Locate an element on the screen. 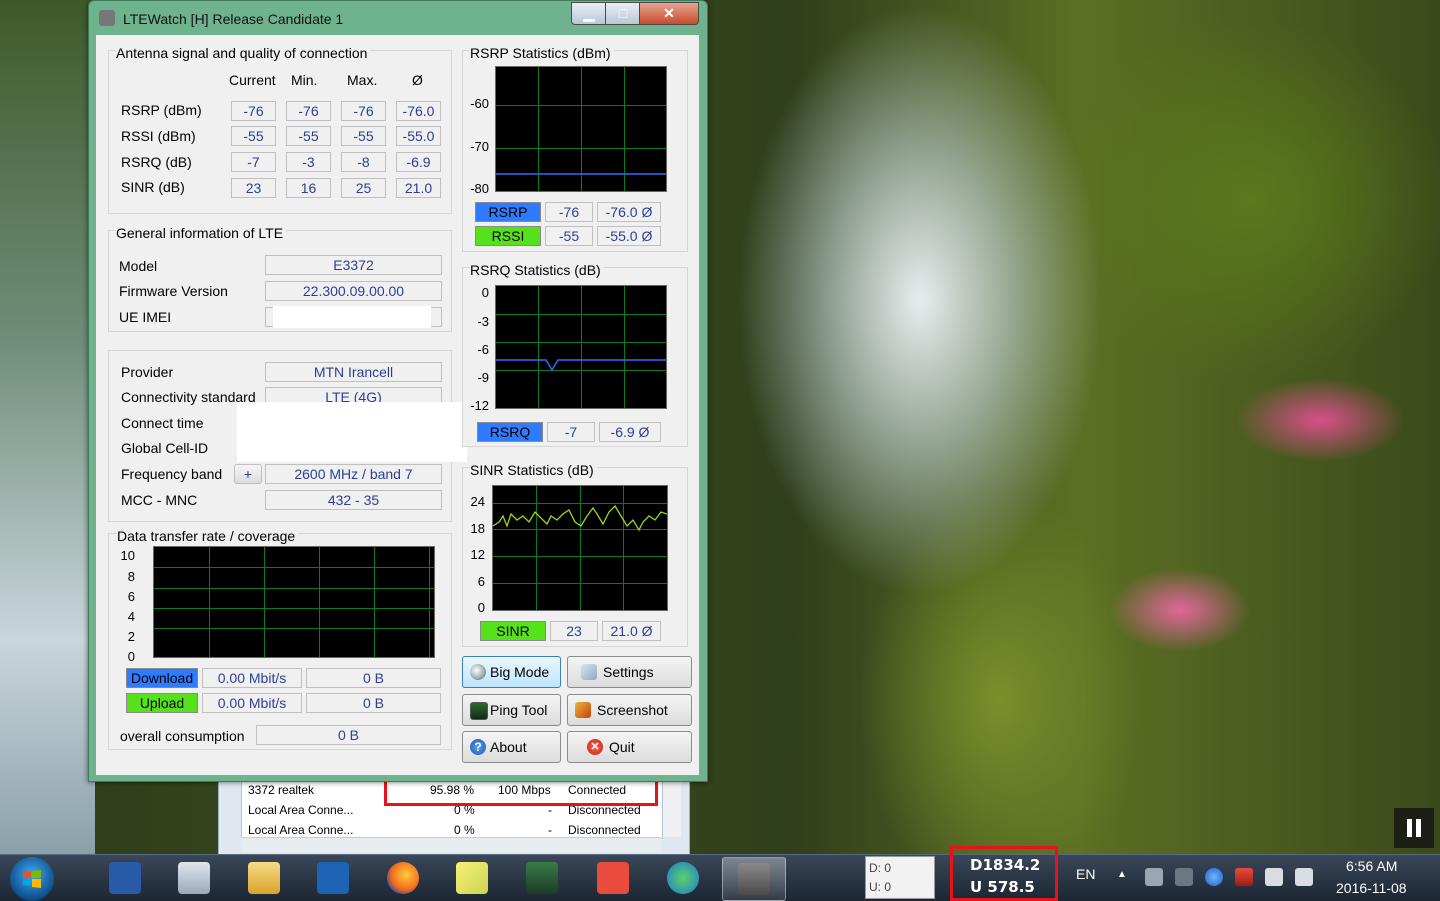 The width and height of the screenshot is (1440, 901). rsrp-y-tick: -60 is located at coordinates (479, 103).